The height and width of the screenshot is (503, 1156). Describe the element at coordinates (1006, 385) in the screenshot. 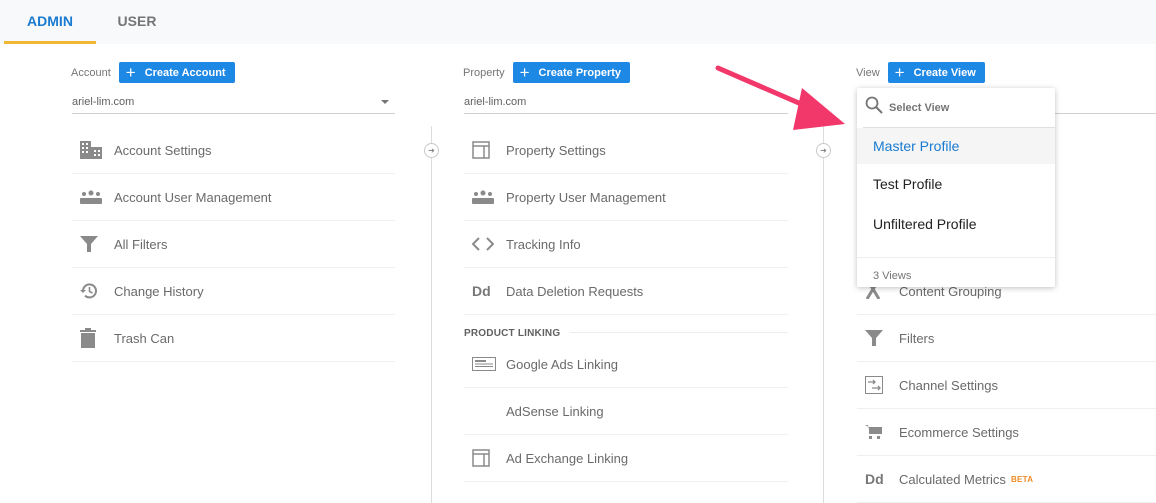

I see `channel-settings-item: Channel Settings` at that location.